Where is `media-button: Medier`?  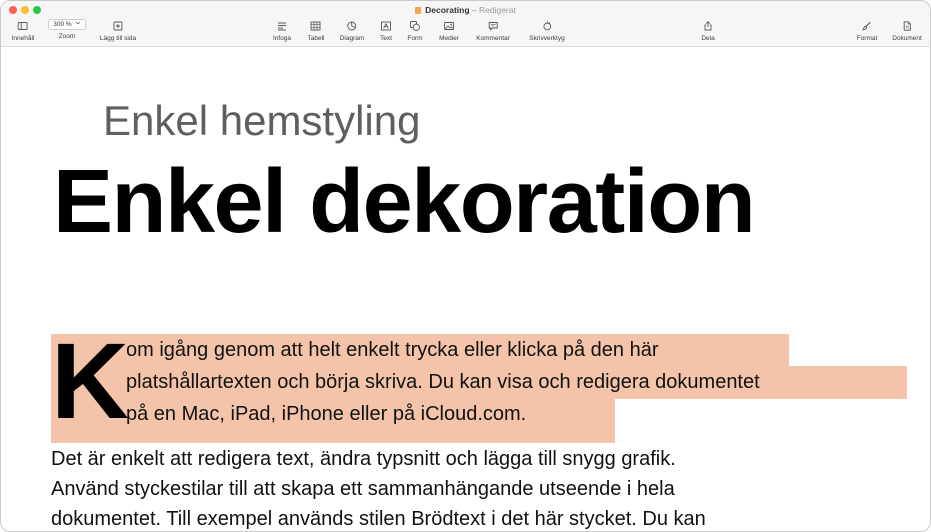 media-button: Medier is located at coordinates (449, 32).